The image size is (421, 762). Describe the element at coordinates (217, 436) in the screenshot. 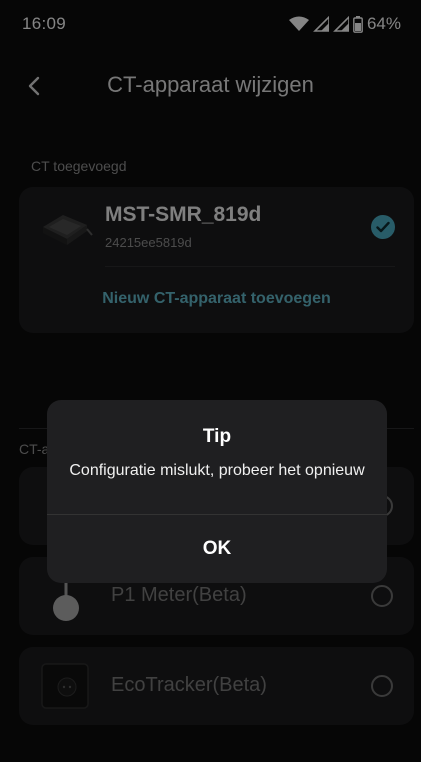

I see `dialog-title: Tip` at that location.